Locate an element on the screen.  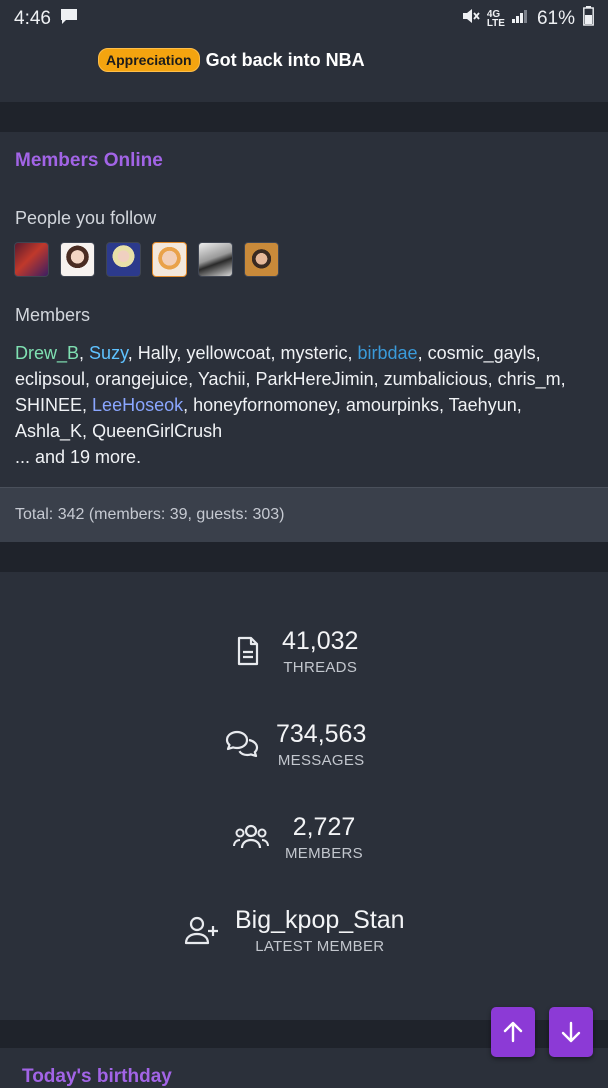
messages-label: MESSAGES is located at coordinates (321, 760).